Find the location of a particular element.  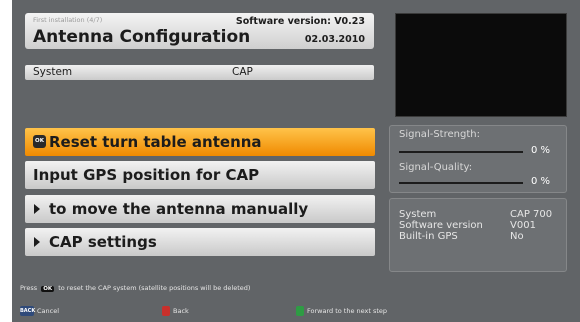

info-key-software-version: Software version is located at coordinates (441, 225).